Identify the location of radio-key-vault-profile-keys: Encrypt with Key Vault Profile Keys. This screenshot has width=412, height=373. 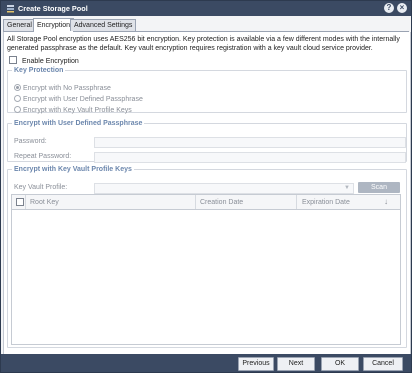
(73, 110).